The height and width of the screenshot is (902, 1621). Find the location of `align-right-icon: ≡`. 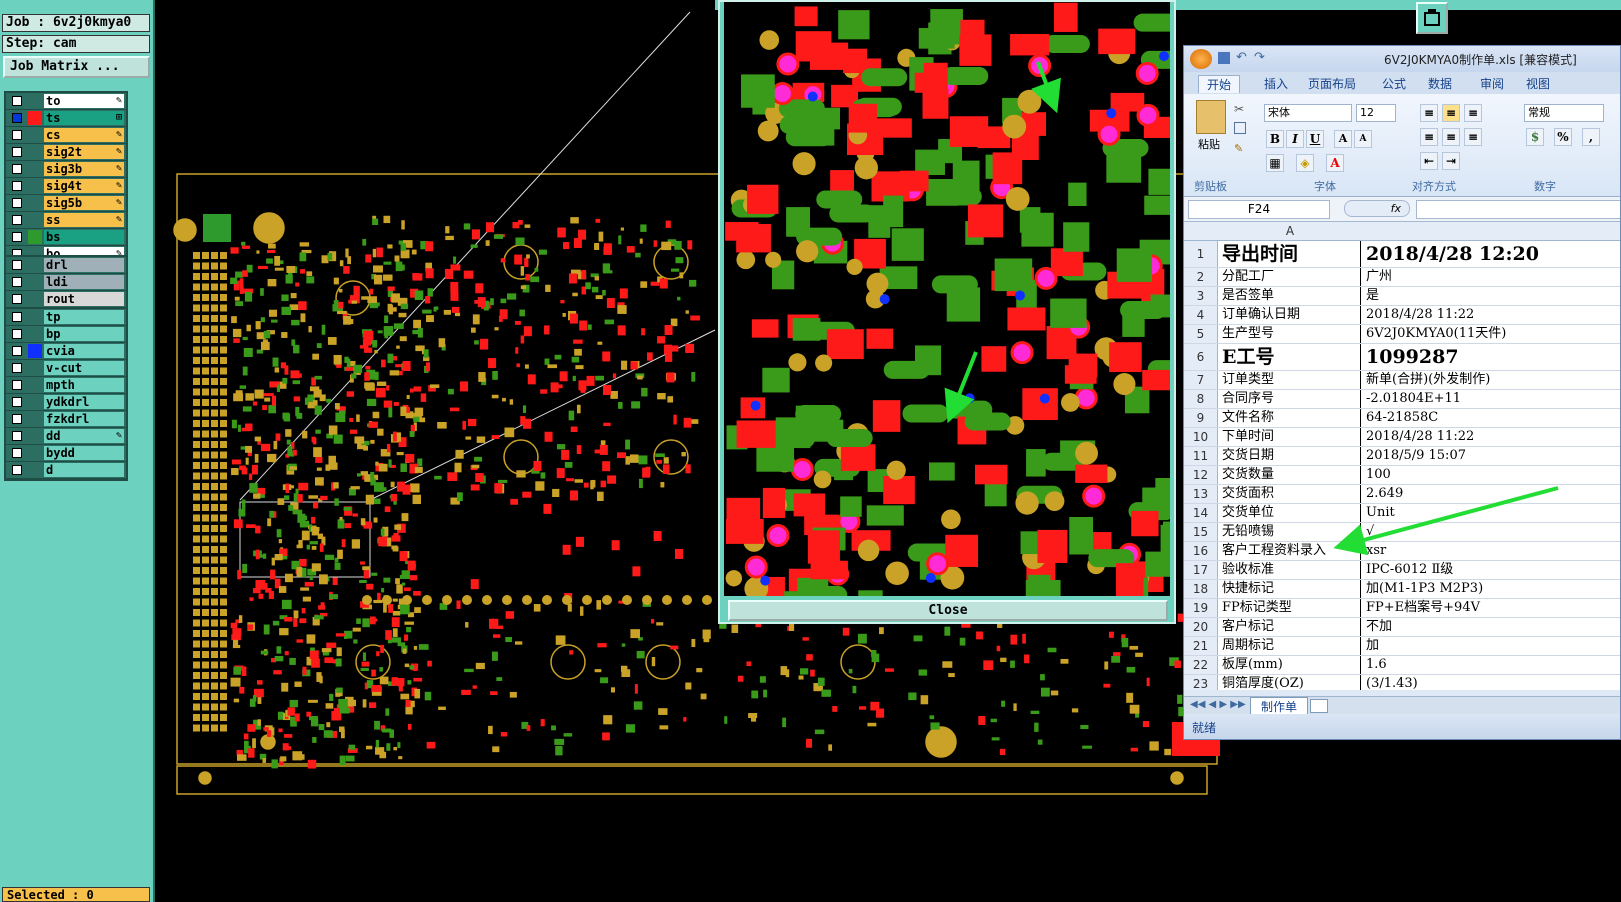

align-right-icon: ≡ is located at coordinates (1473, 137).